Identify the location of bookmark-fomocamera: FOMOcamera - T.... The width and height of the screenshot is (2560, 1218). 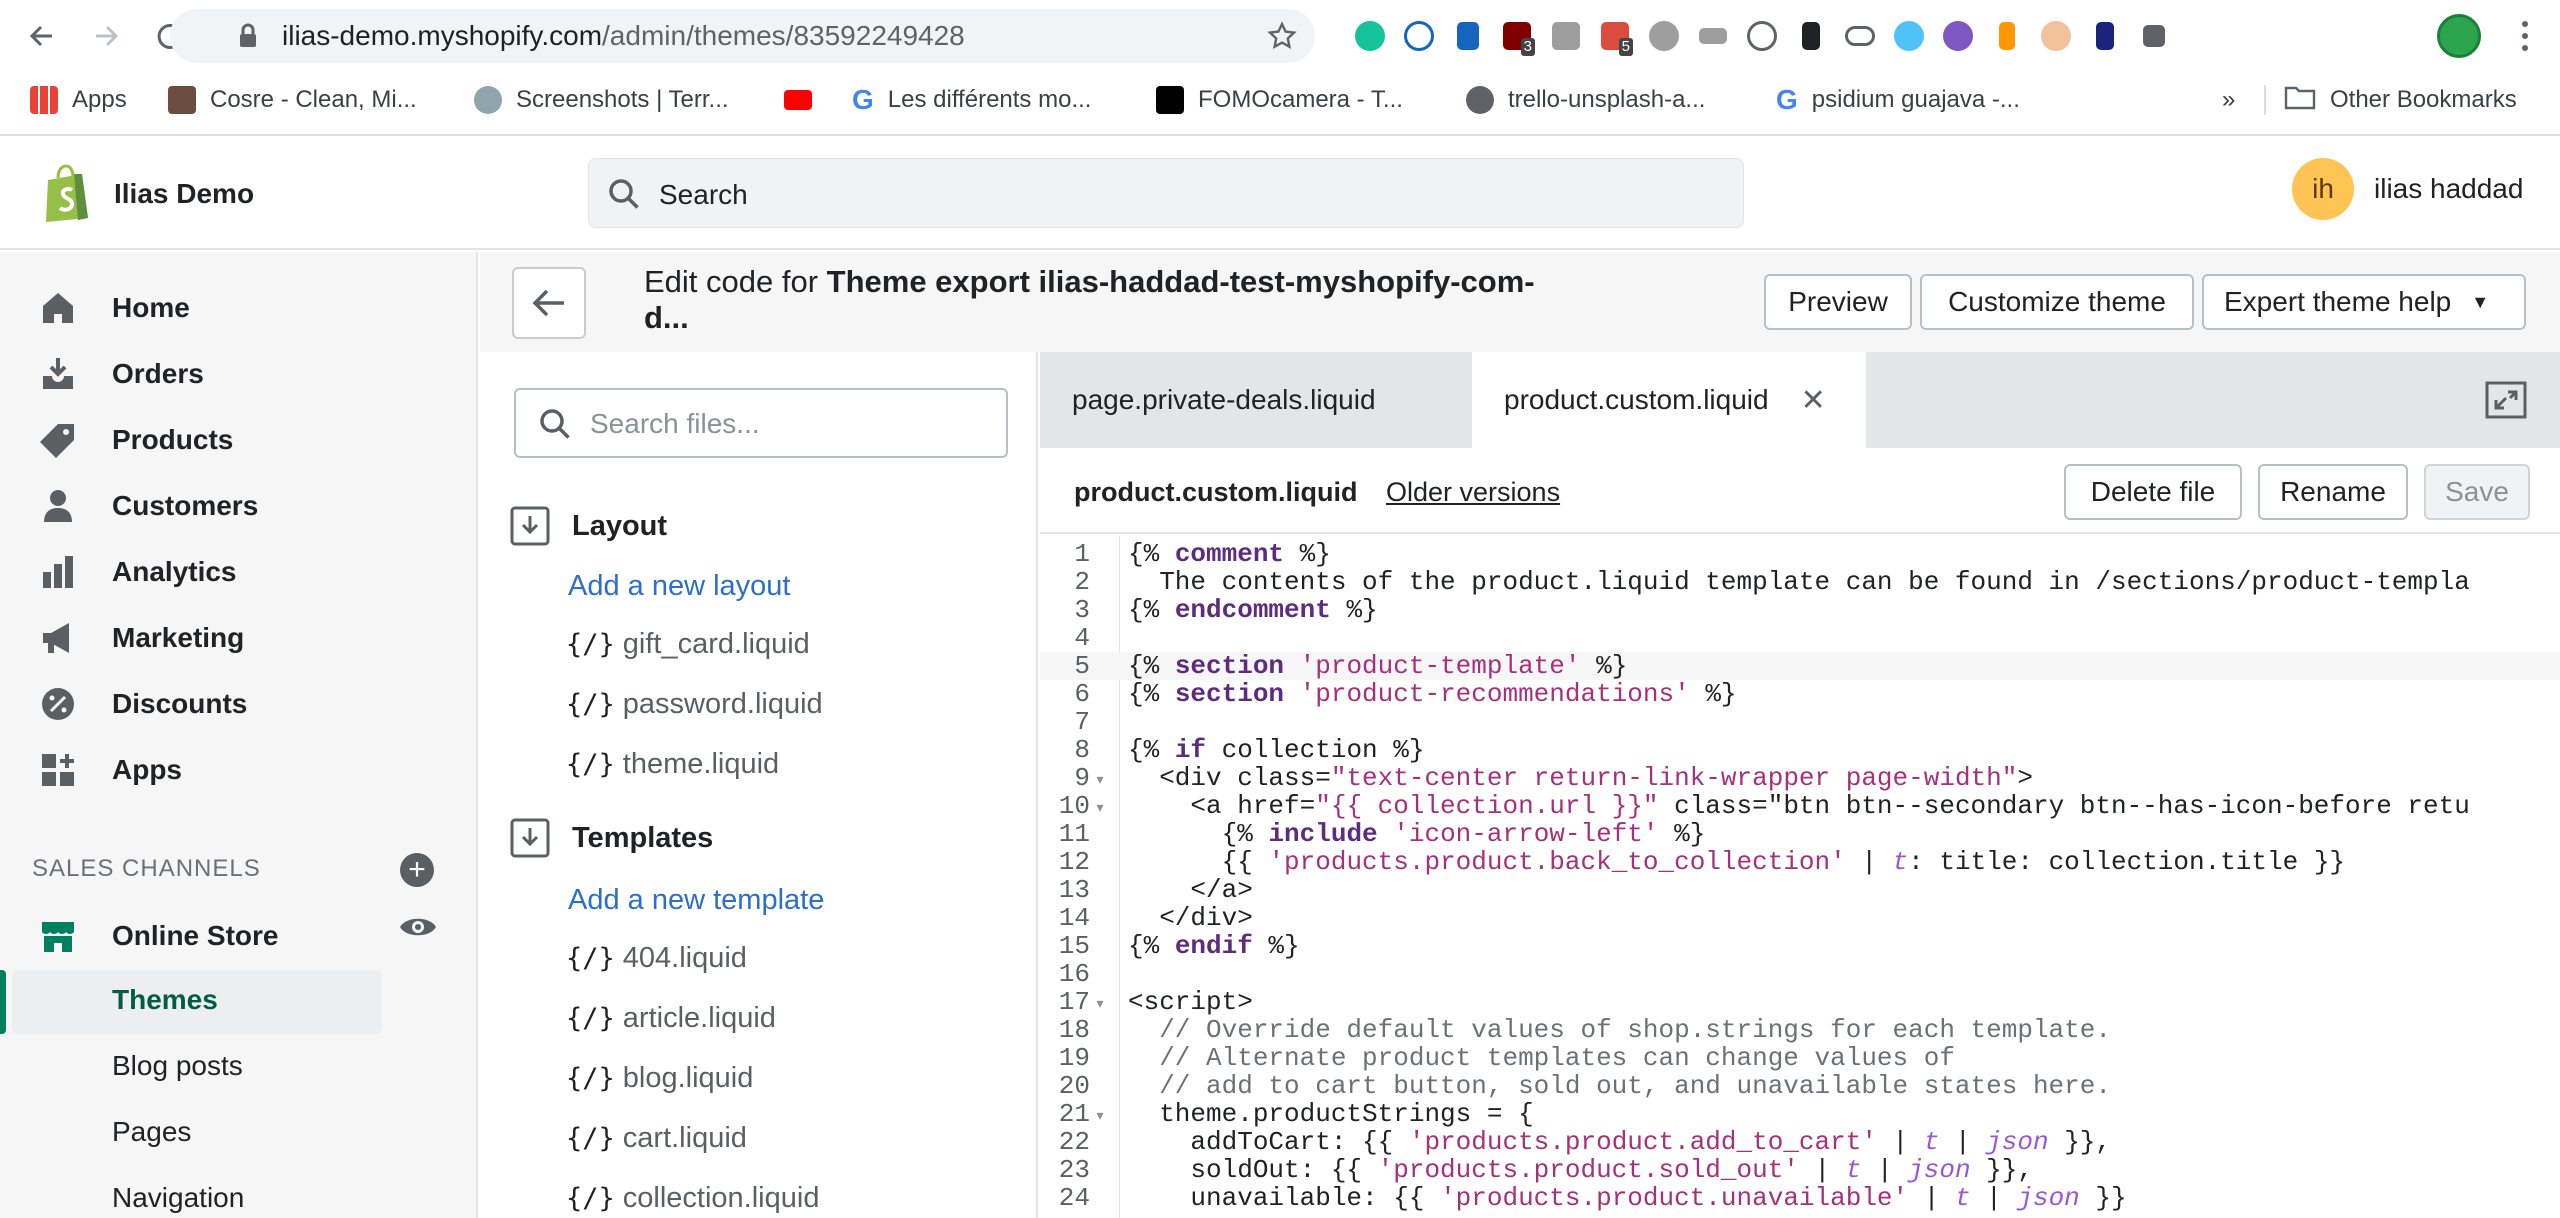
(1279, 100).